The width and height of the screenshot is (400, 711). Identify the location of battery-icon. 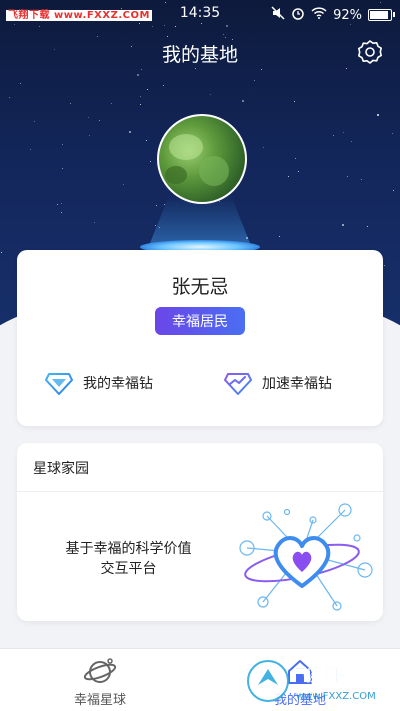
(381, 15).